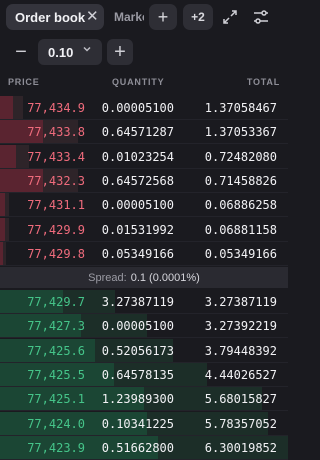  What do you see at coordinates (137, 180) in the screenshot?
I see `quantity-cell: 0.64572568` at bounding box center [137, 180].